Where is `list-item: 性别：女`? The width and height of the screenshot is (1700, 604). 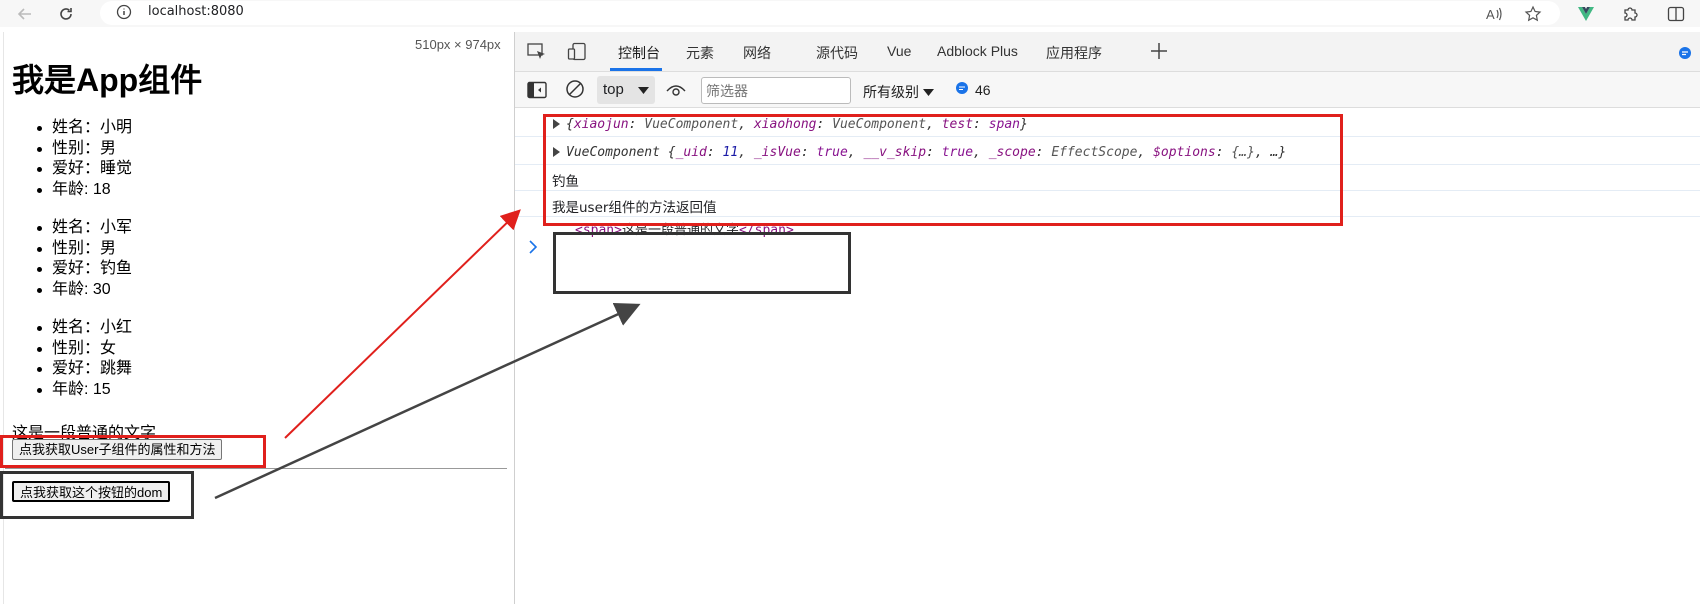
list-item: 性别：女 is located at coordinates (81, 349).